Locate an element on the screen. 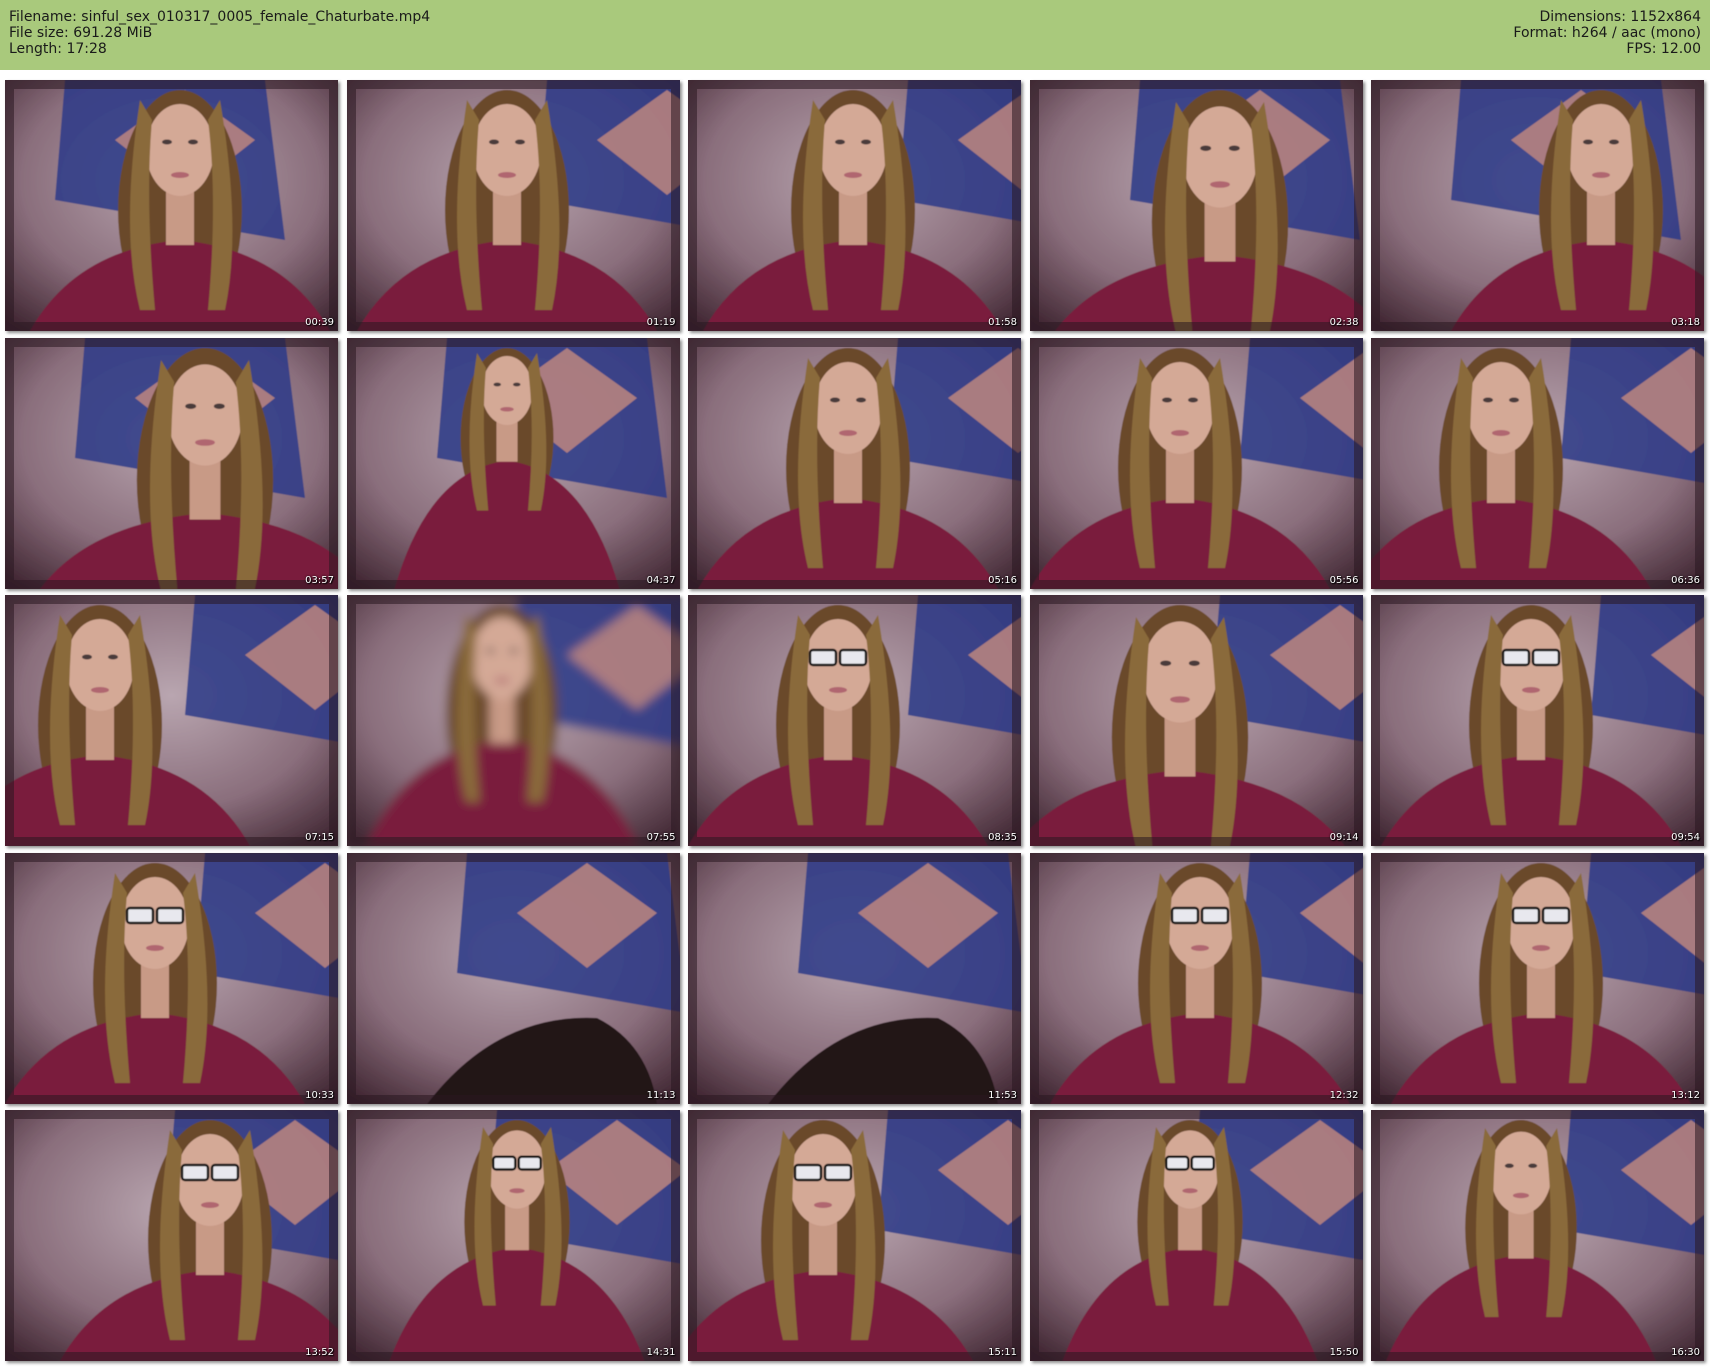 Image resolution: width=1710 pixels, height=1370 pixels. thumbnail-timestamp: 07:15 is located at coordinates (319, 837).